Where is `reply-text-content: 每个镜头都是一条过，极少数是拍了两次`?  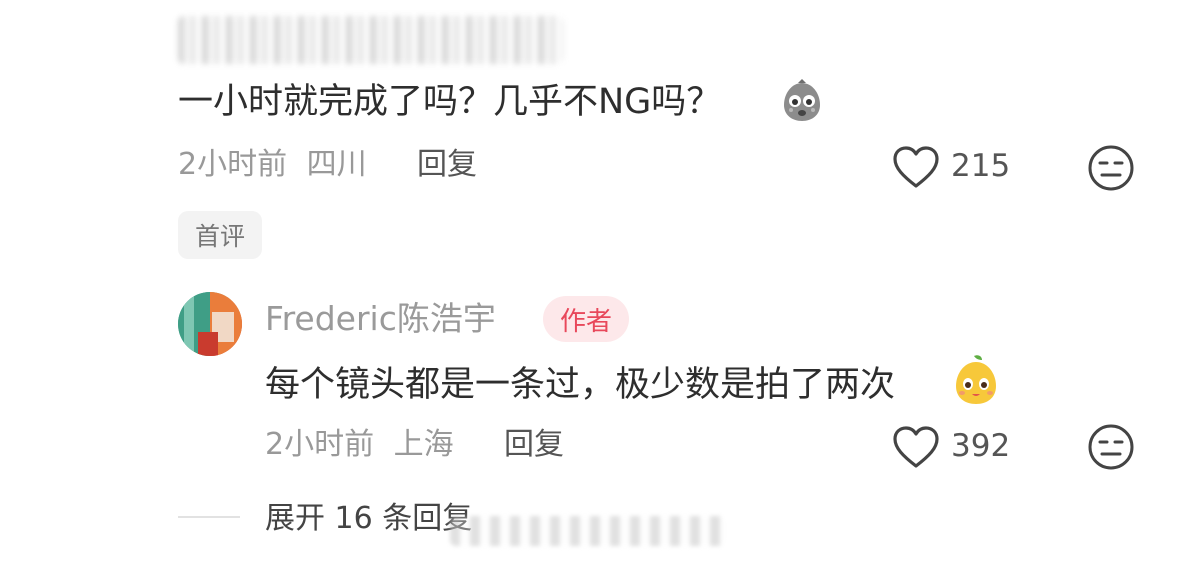 reply-text-content: 每个镜头都是一条过，极少数是拍了两次 is located at coordinates (580, 385).